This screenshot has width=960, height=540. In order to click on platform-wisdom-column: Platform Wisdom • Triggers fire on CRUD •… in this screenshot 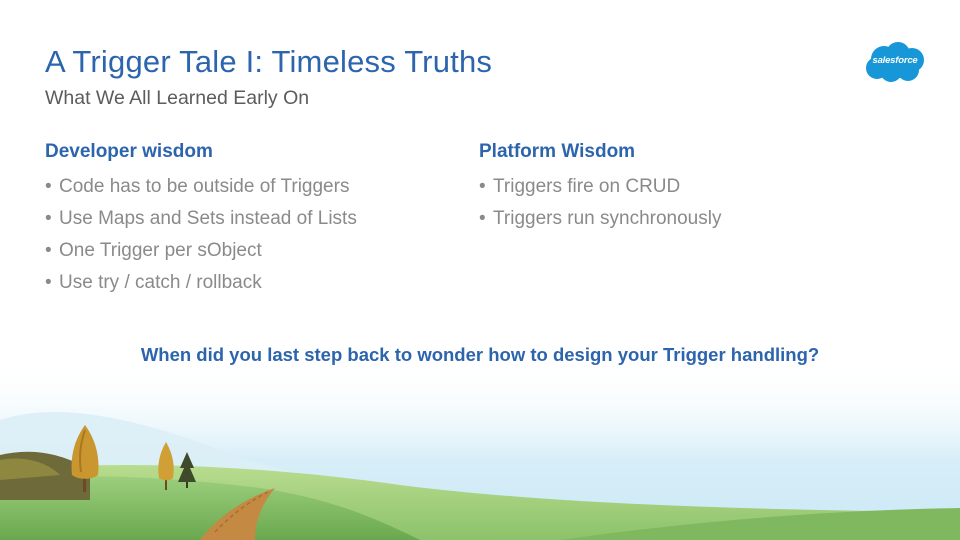, I will do `click(600, 187)`.